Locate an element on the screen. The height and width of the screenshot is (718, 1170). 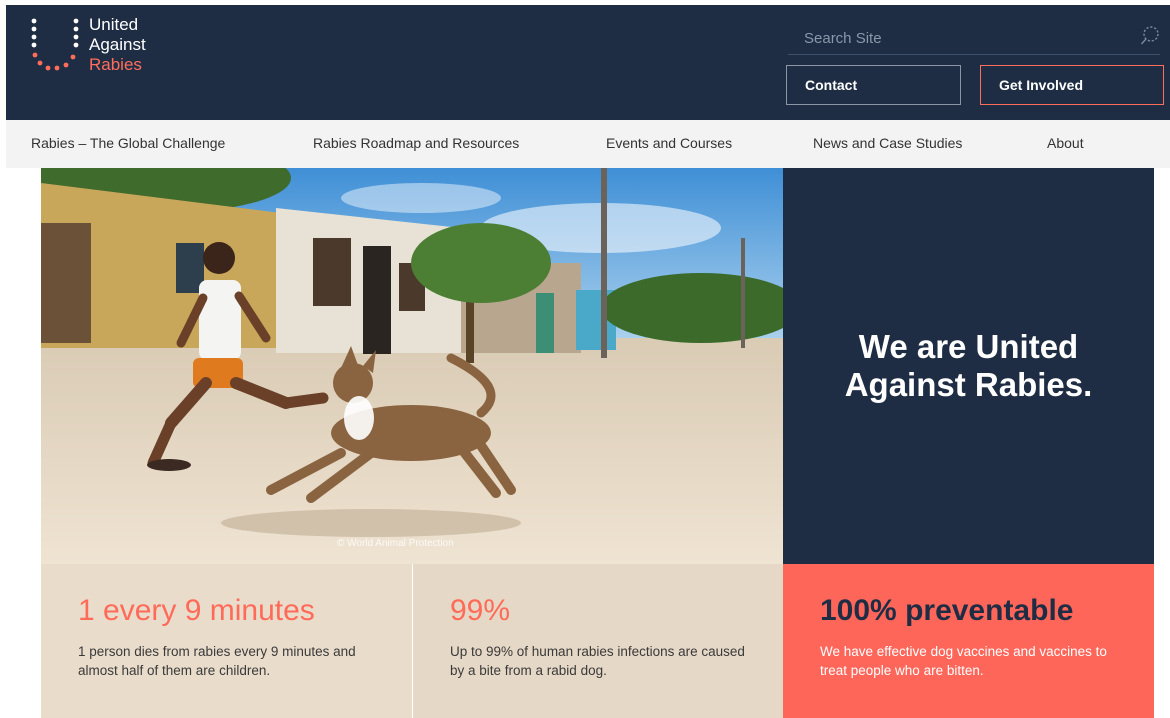
search-icon is located at coordinates (1150, 36).